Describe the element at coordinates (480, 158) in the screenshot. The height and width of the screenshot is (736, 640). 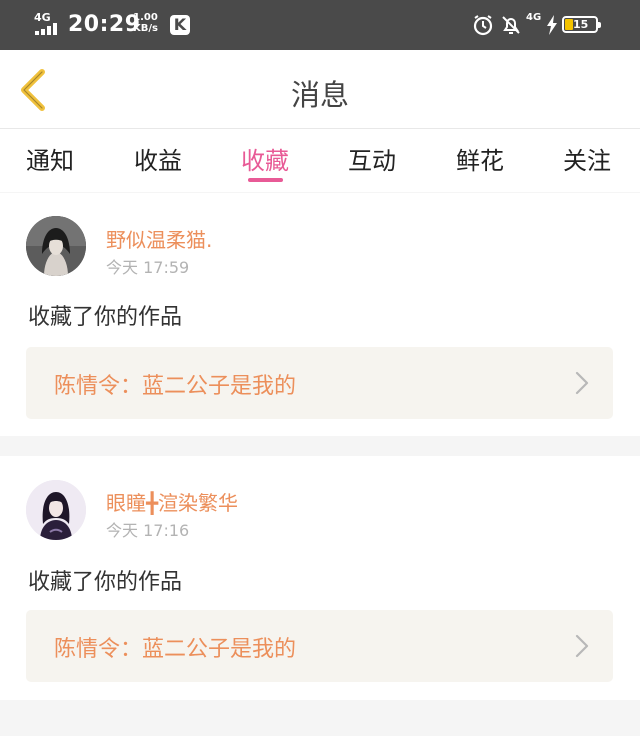
I see `tab-flowers: 鲜花` at that location.